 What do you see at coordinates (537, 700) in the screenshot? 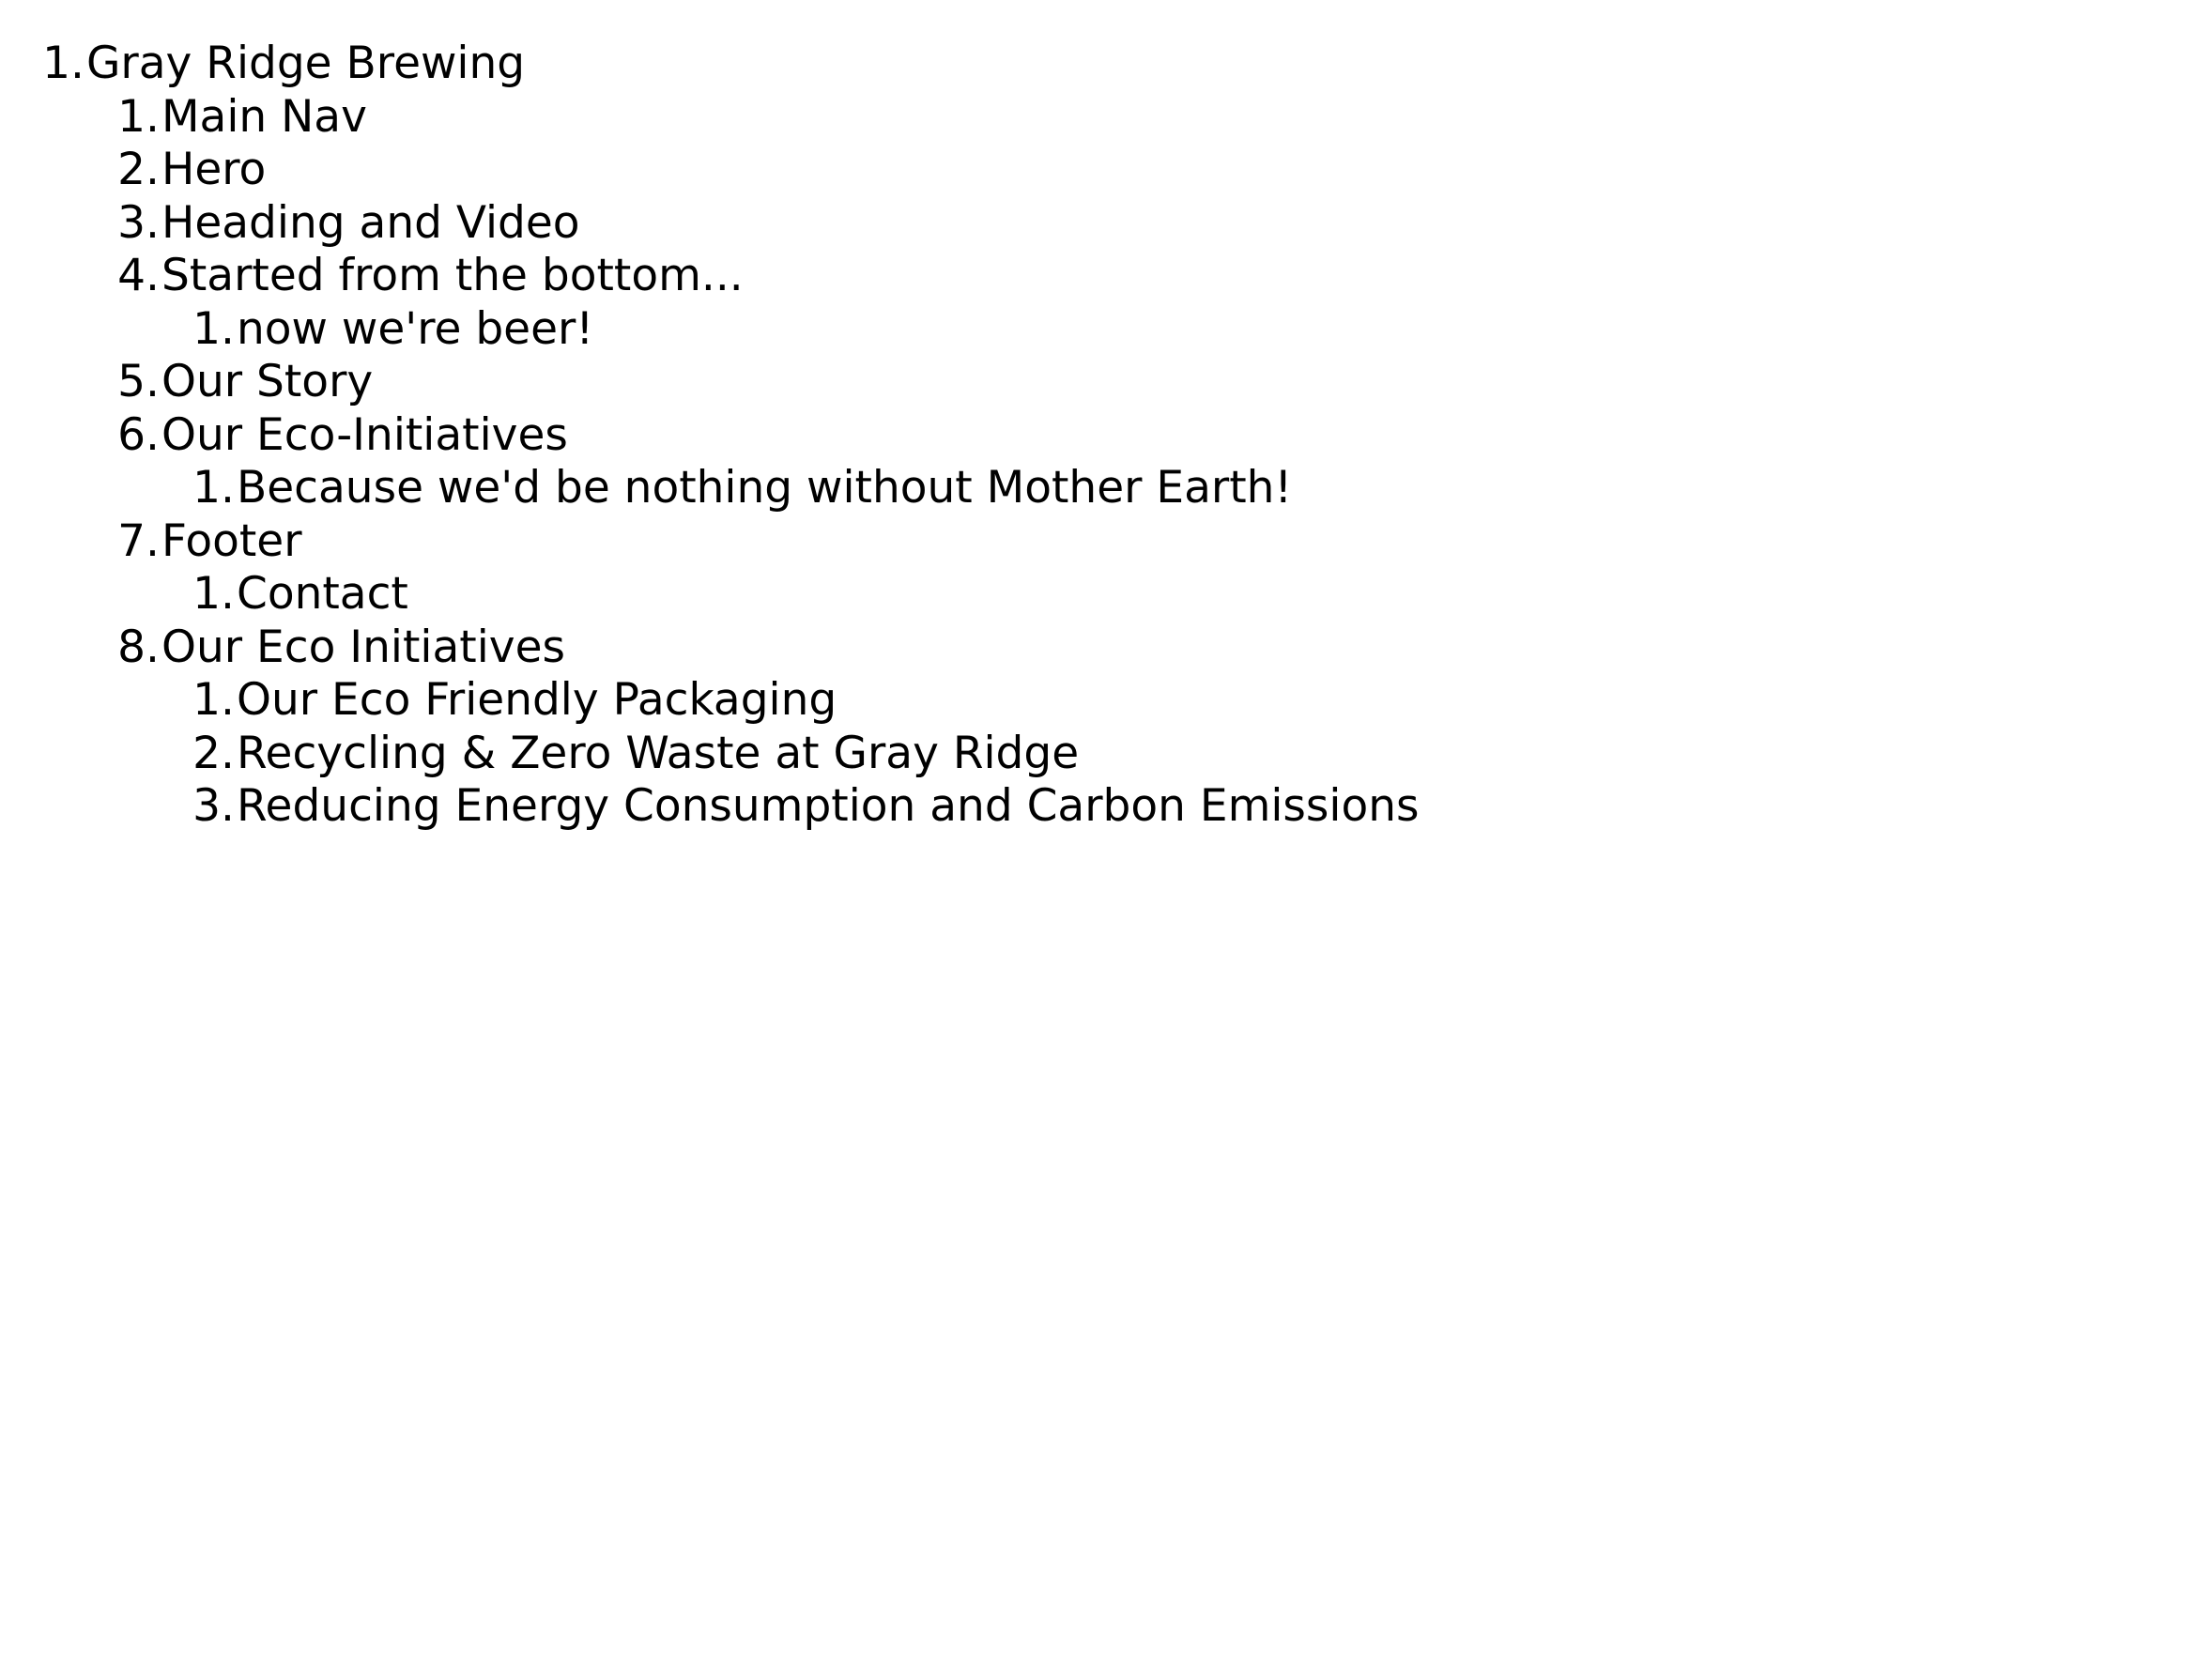
I see `outline-label: Our Eco Friendly Packaging` at bounding box center [537, 700].